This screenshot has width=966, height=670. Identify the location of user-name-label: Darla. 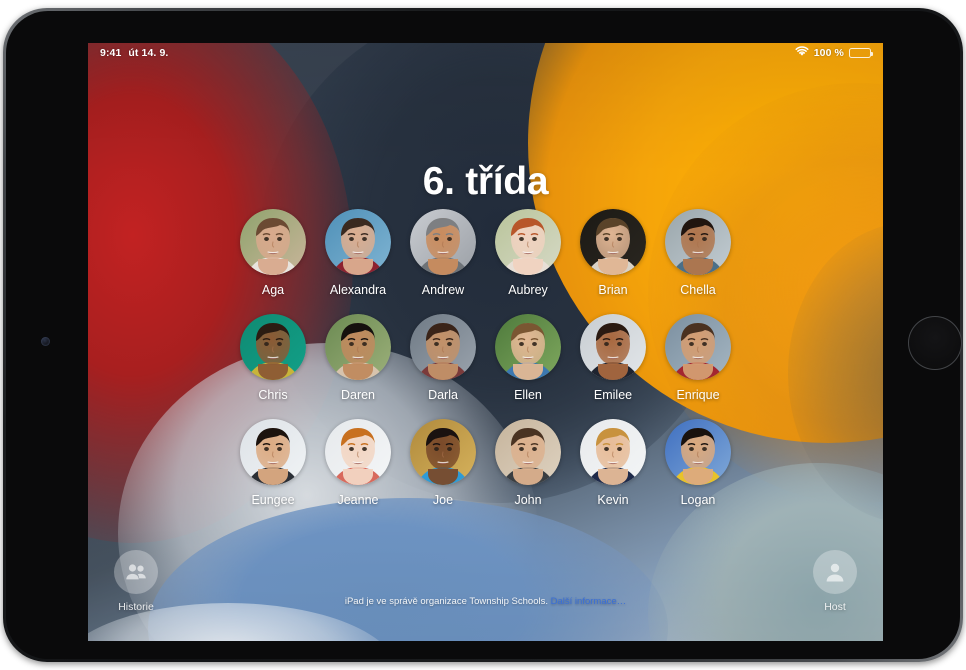
(443, 395).